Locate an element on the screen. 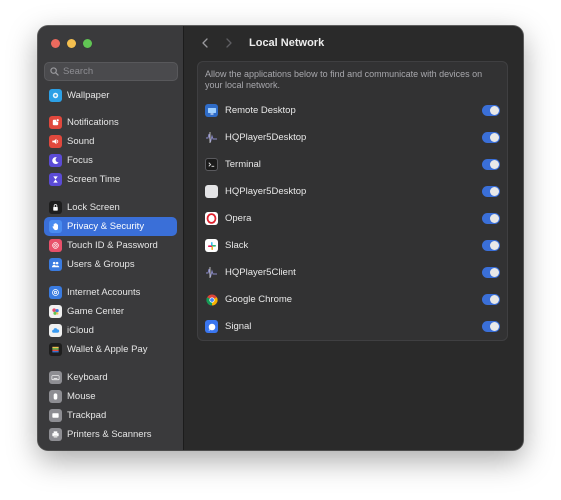  sidebar-item-label: Touch ID & Password is located at coordinates (112, 245).